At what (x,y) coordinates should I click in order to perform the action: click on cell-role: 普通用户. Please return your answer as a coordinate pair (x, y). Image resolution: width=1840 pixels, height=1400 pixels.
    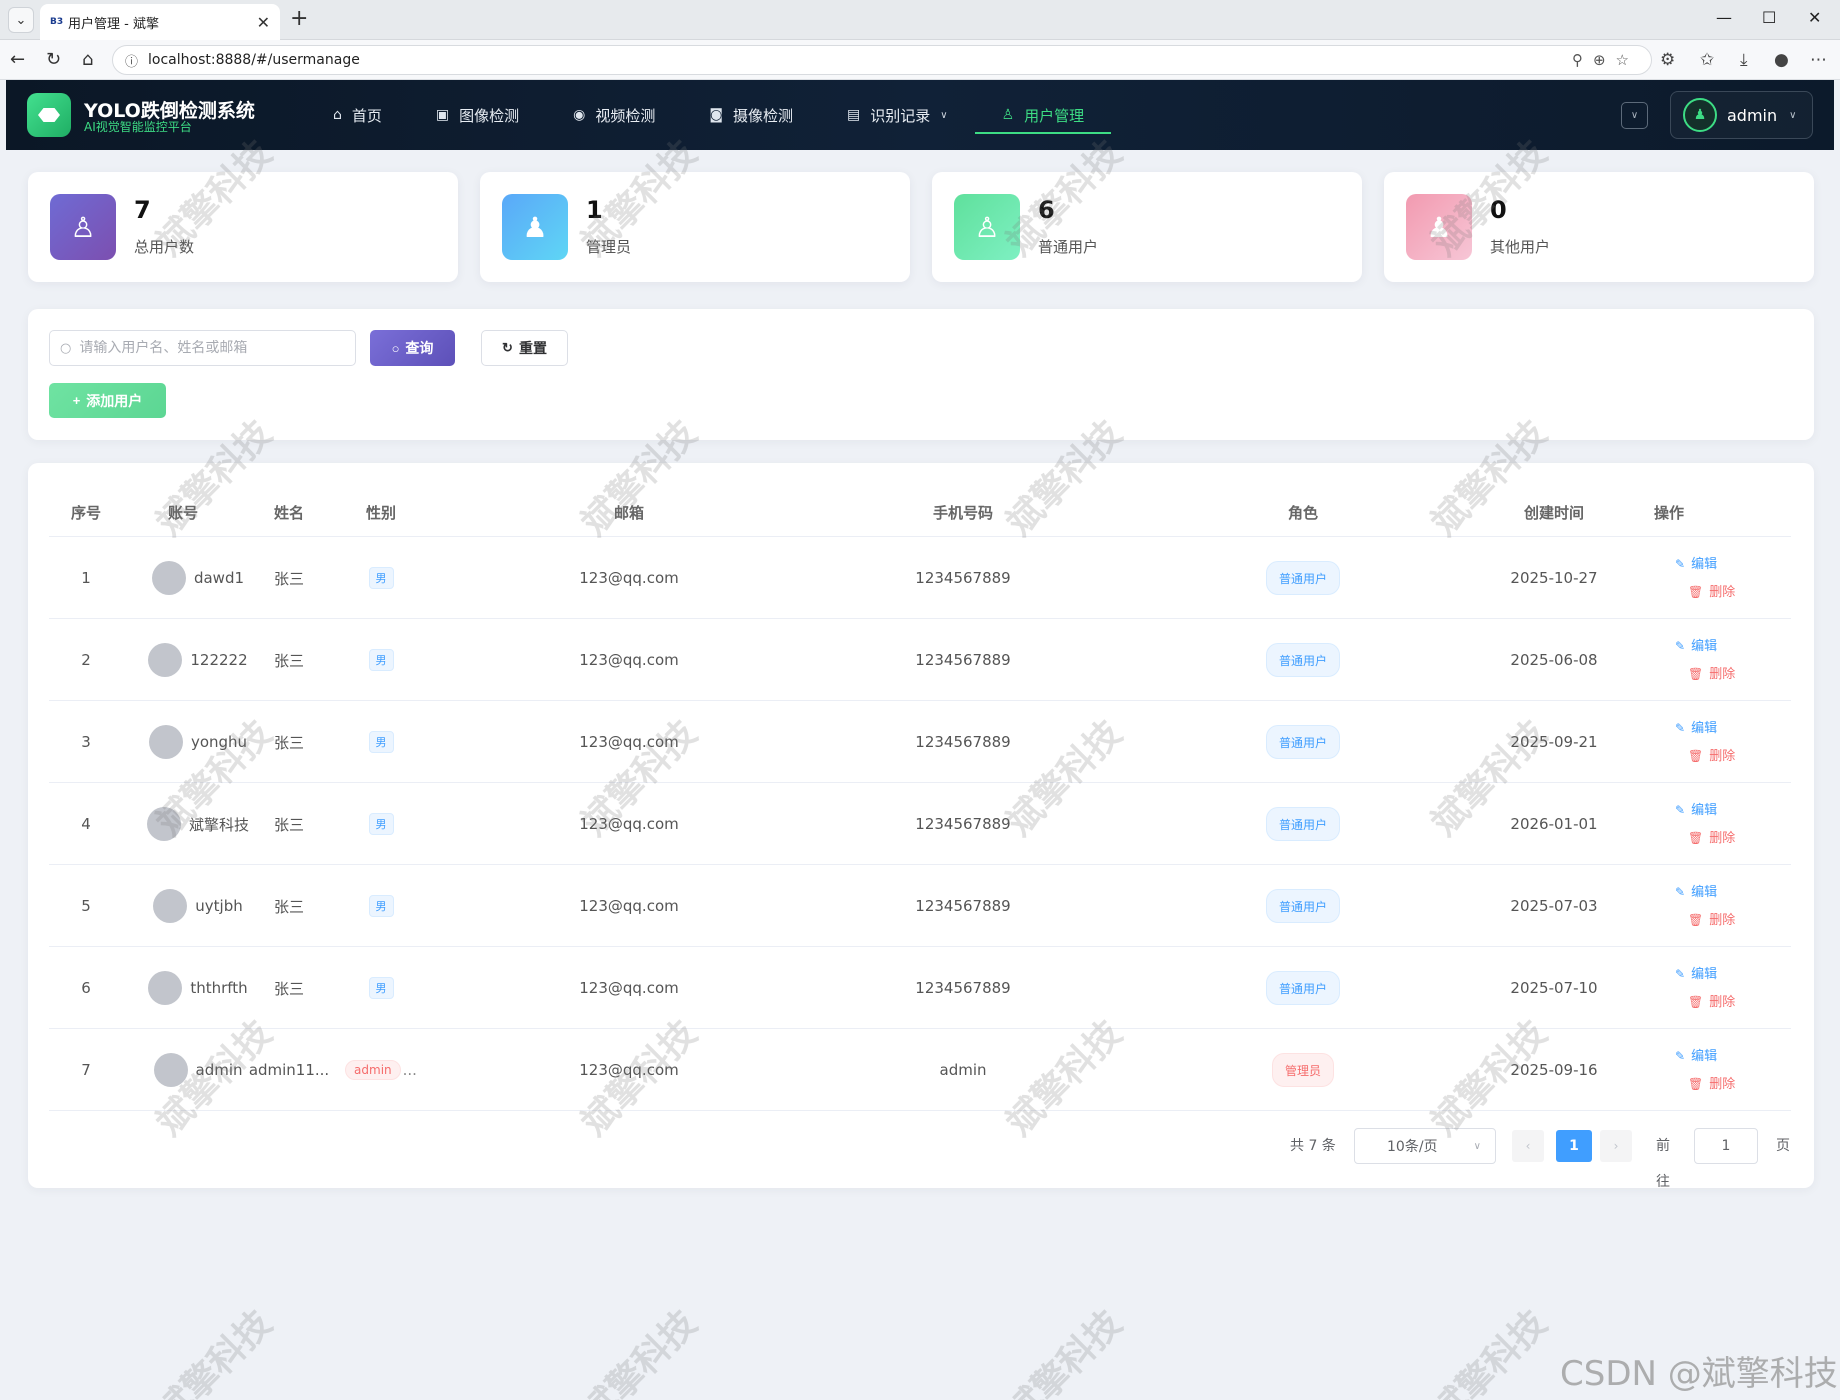
    Looking at the image, I should click on (1303, 824).